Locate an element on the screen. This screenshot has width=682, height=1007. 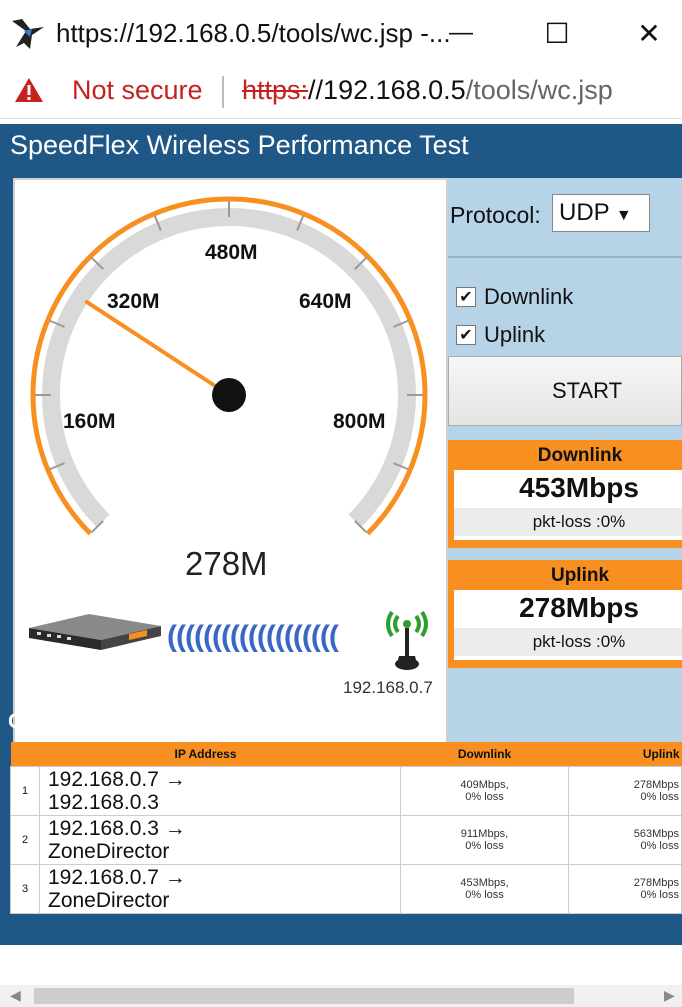
horizontal-scrollbar: ◀ ▶ is located at coordinates (341, 996).